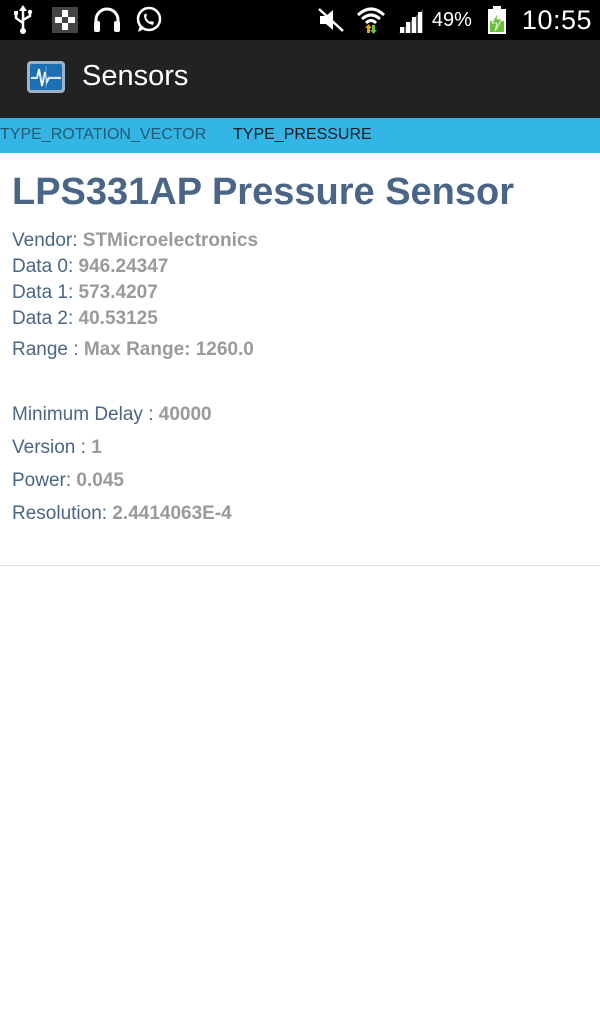 The width and height of the screenshot is (600, 1024). Describe the element at coordinates (118, 292) in the screenshot. I see `data1-value: 573.4207` at that location.